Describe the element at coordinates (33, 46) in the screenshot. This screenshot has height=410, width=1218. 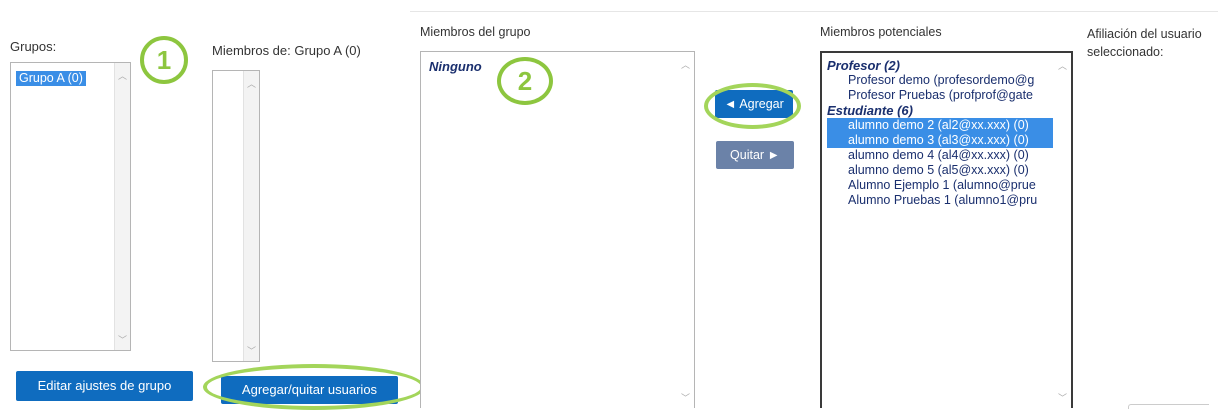
I see `groups-label: Grupos:` at that location.